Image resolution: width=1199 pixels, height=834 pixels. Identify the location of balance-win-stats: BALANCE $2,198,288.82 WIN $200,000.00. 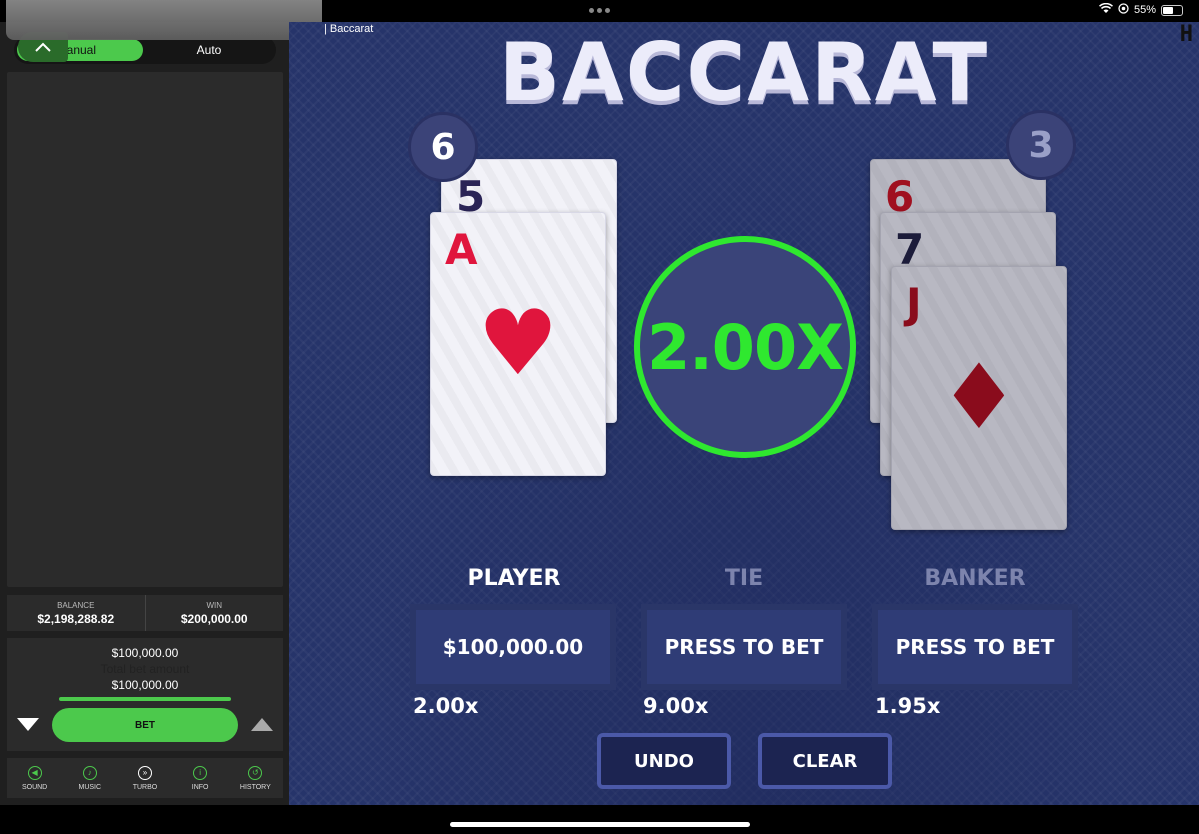
(145, 613).